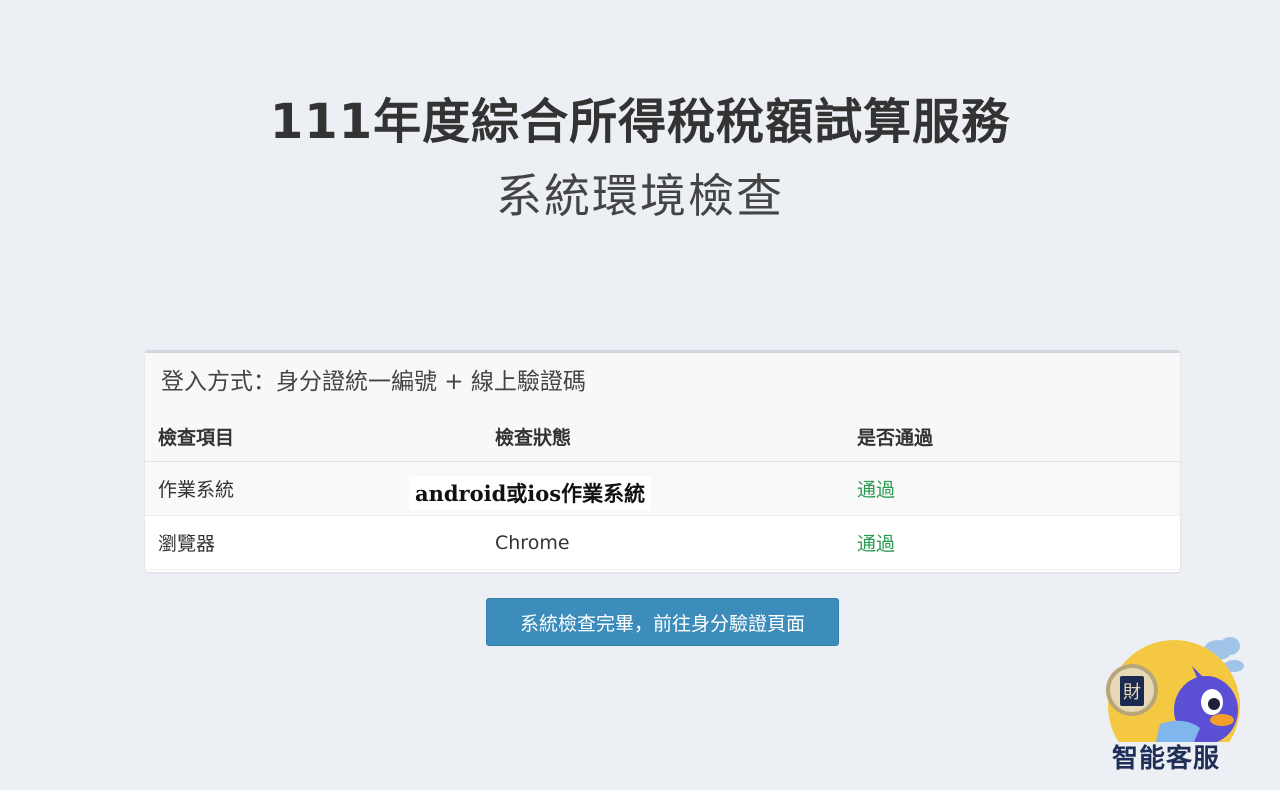 The width and height of the screenshot is (1280, 790). Describe the element at coordinates (1018, 542) in the screenshot. I see `row-browser-pass: 通過` at that location.